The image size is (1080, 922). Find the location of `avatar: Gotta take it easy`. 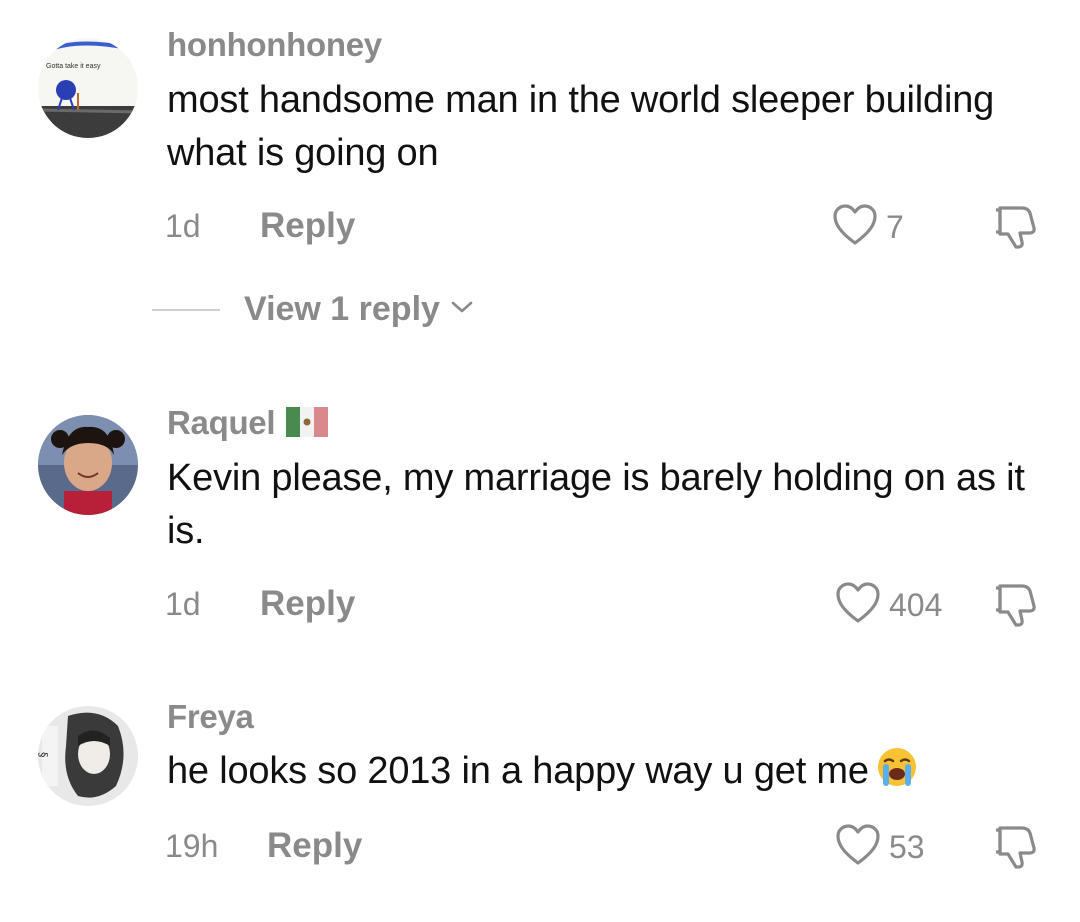

avatar: Gotta take it easy is located at coordinates (88, 88).